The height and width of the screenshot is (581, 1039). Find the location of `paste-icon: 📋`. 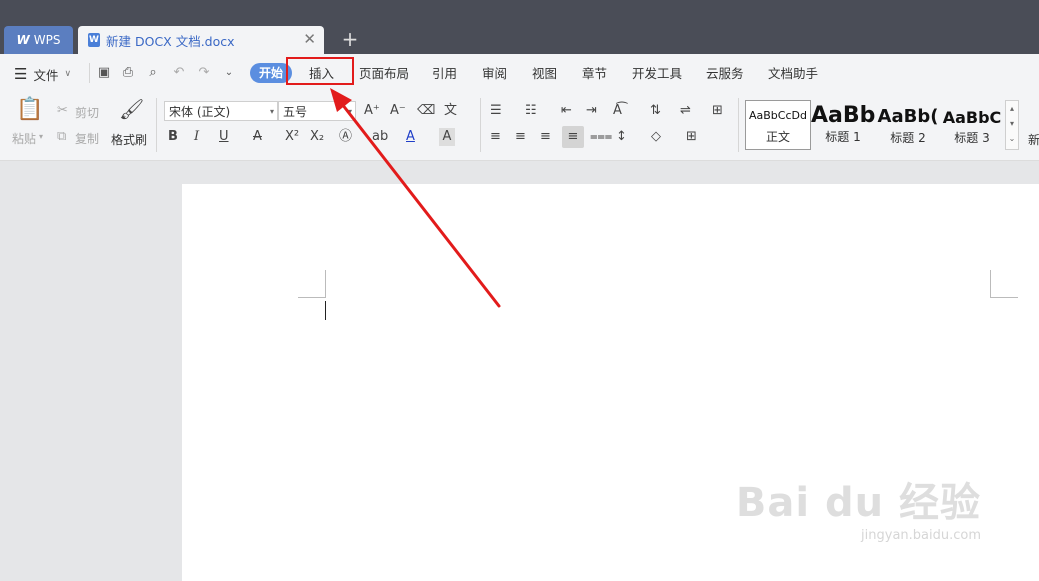

paste-icon: 📋 is located at coordinates (29, 110).